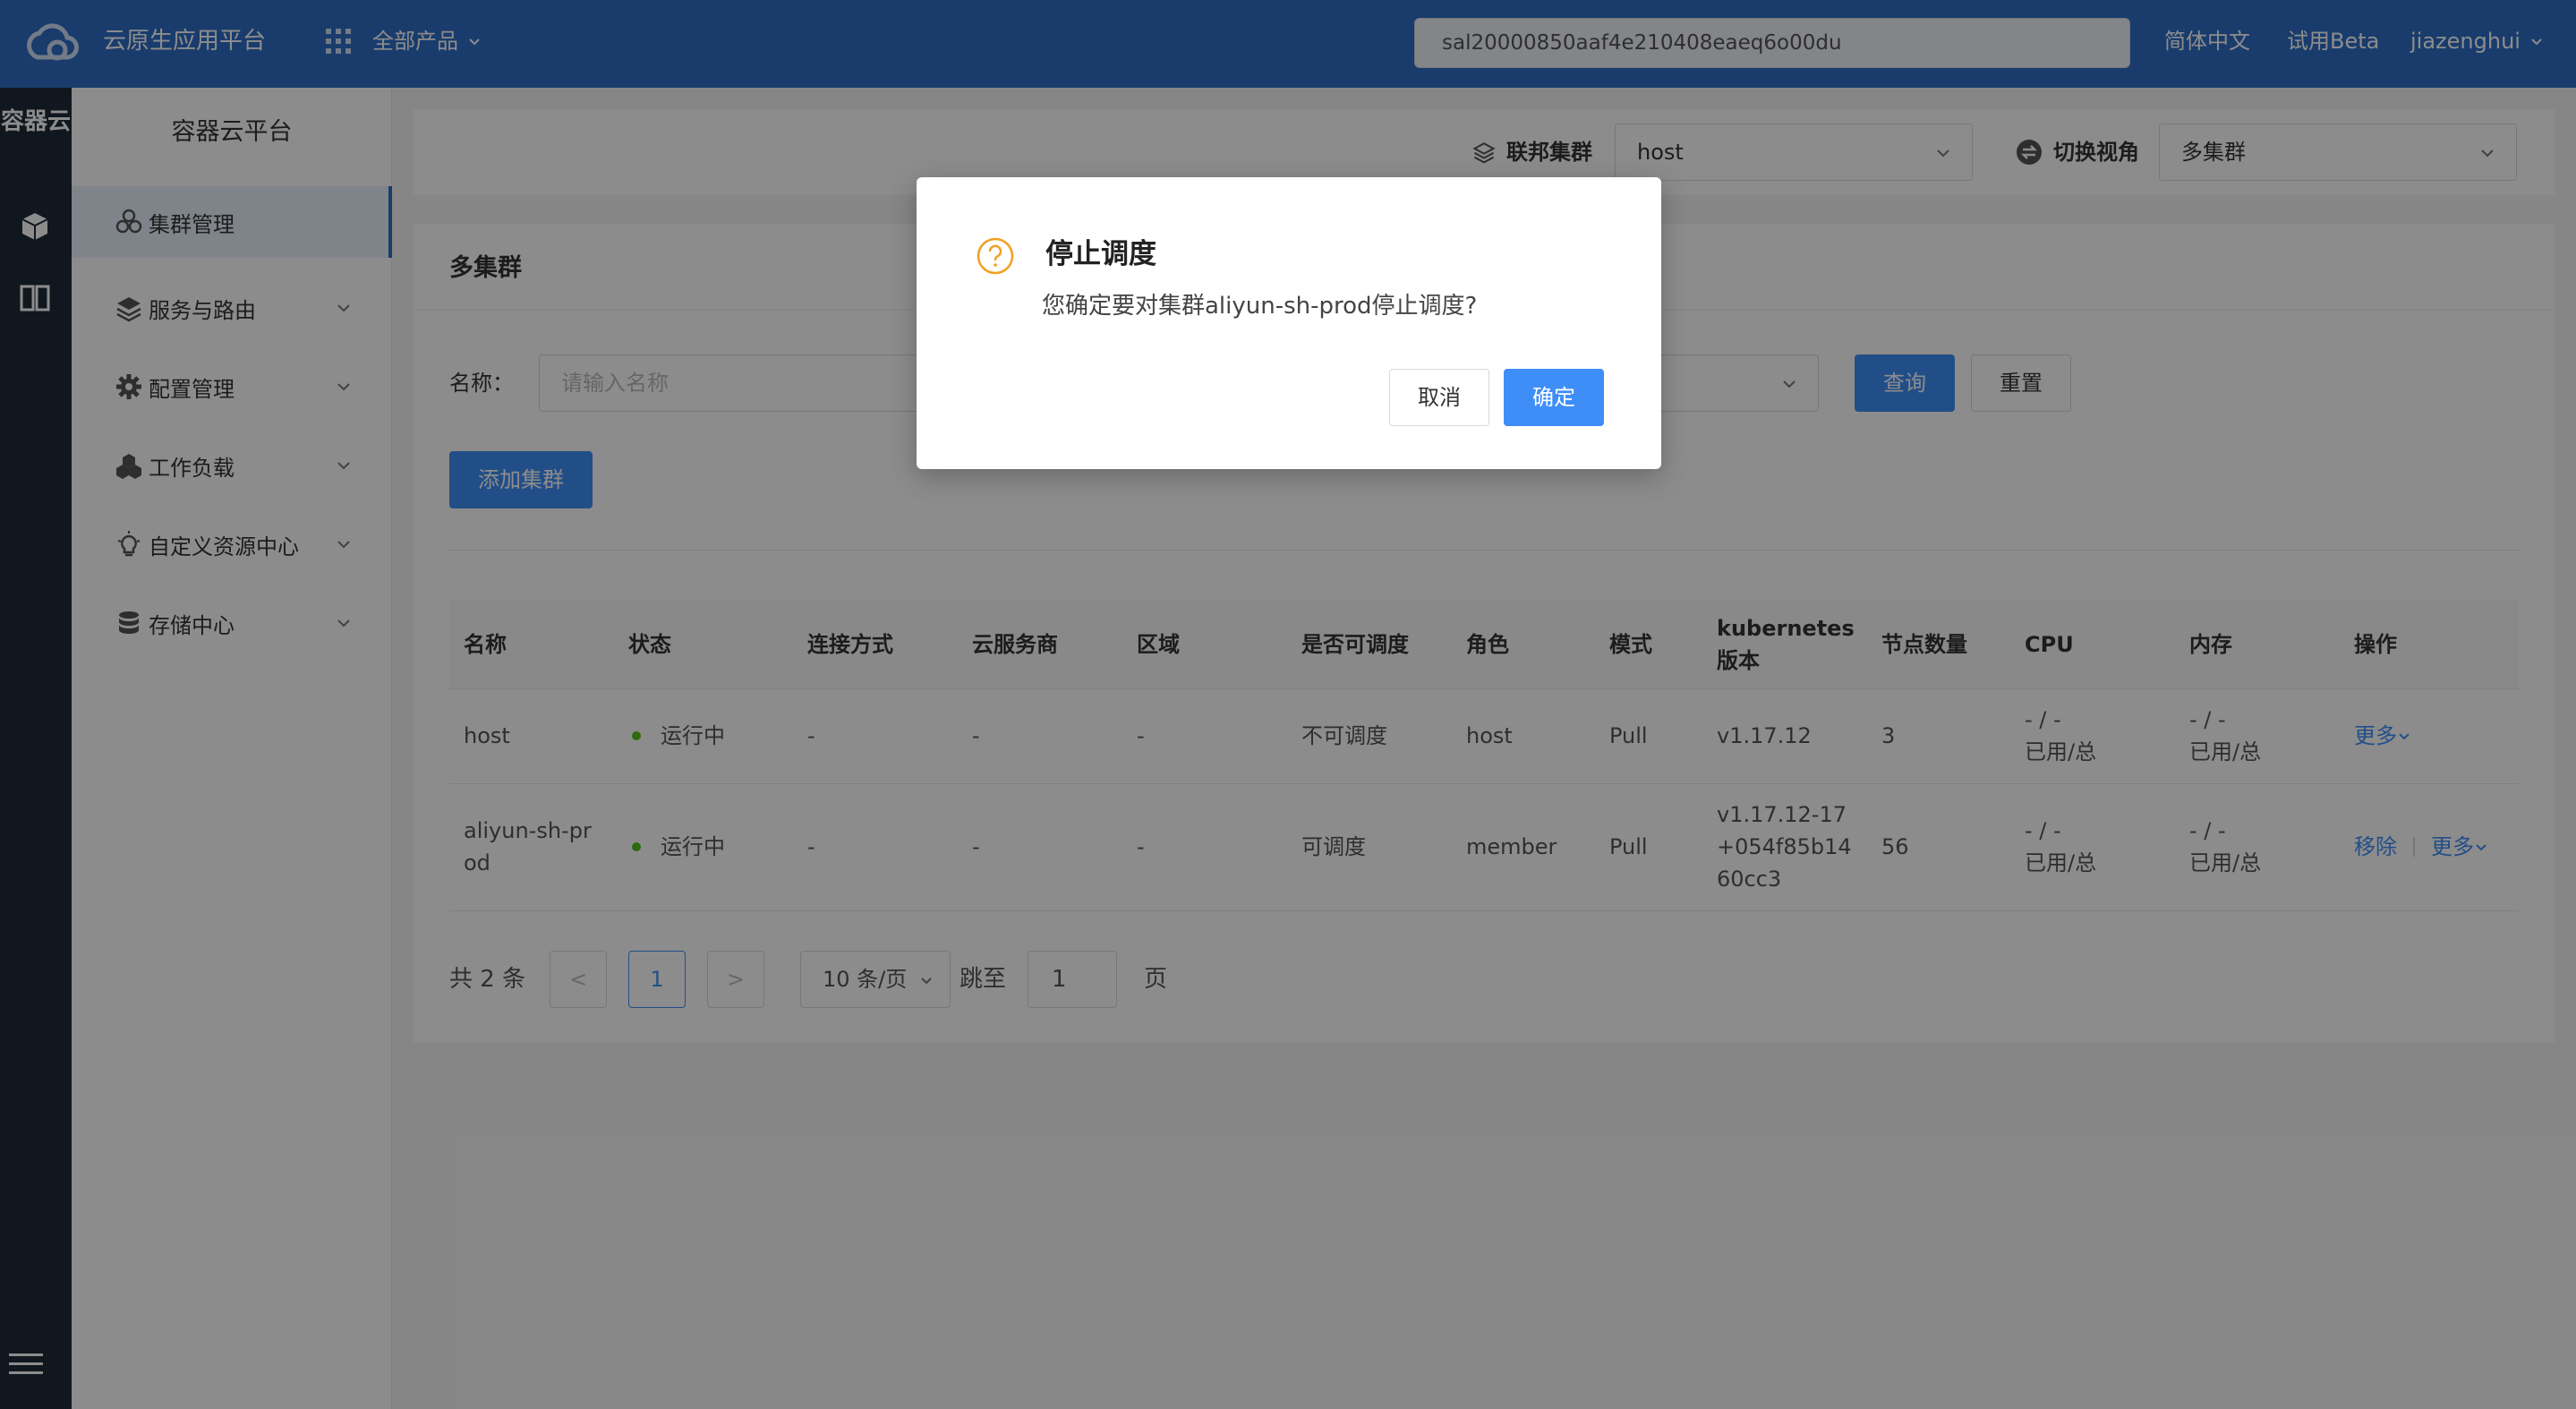 This screenshot has height=1409, width=2576. What do you see at coordinates (1289, 323) in the screenshot?
I see `stop-scheduling-dialog: 停止调度 您确定要对集群aliyun-sh-prod停止调度? 取消 确定` at bounding box center [1289, 323].